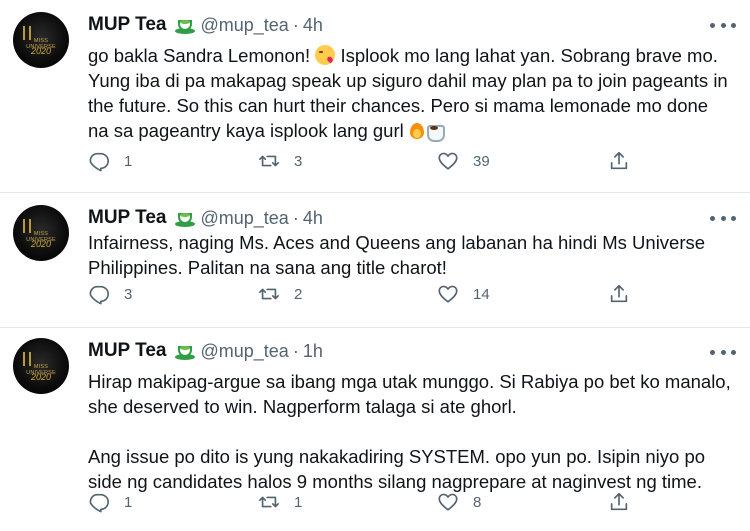 This screenshot has height=531, width=750. Describe the element at coordinates (368, 161) in the screenshot. I see `tweet-actions: 1 3 39` at that location.